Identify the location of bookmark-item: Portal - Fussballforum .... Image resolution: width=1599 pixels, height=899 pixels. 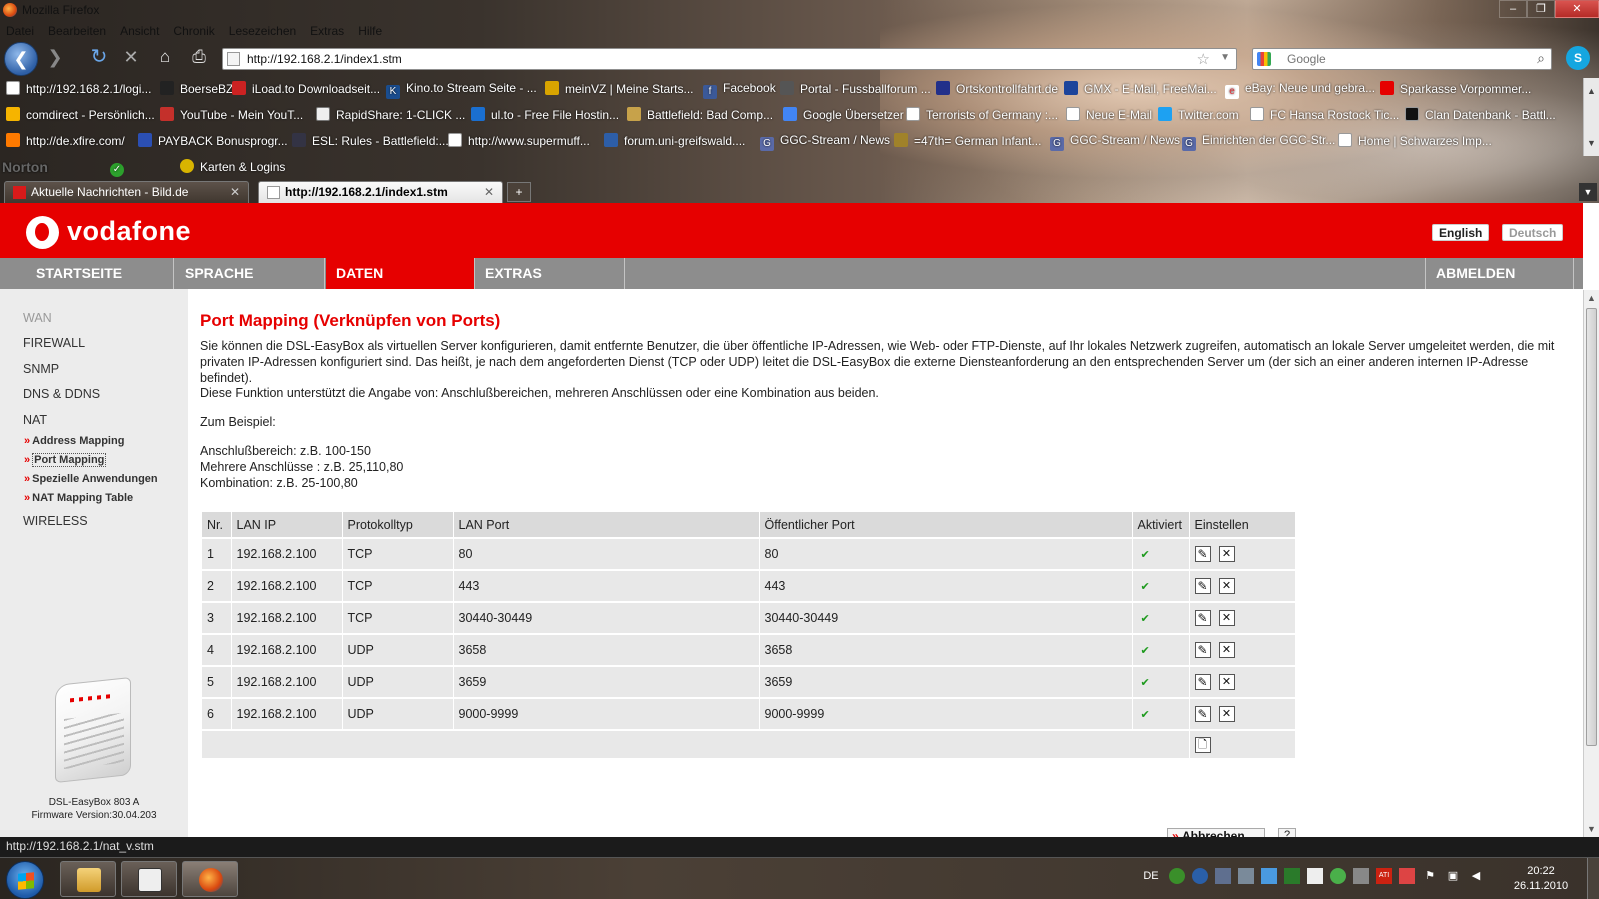
(855, 88).